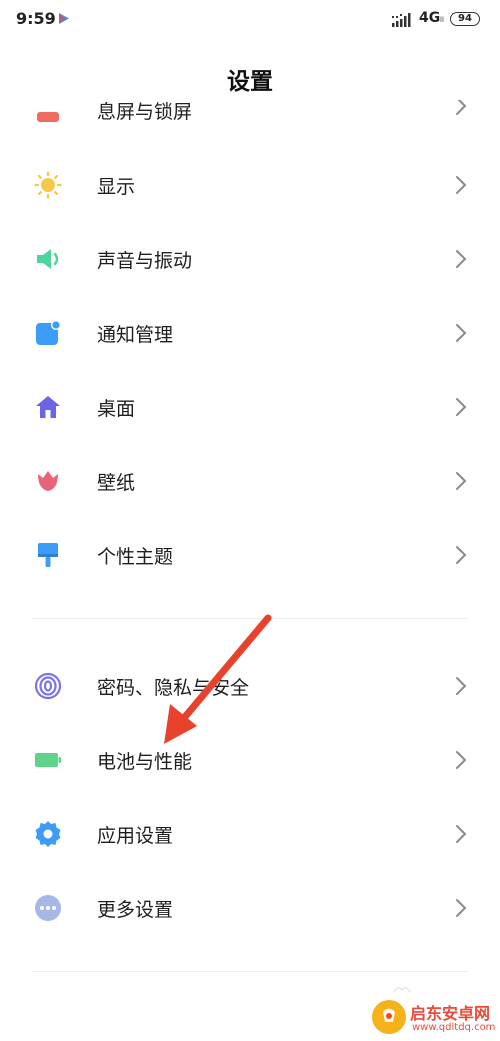 Image resolution: width=500 pixels, height=1041 pixels. What do you see at coordinates (48, 834) in the screenshot?
I see `gear-icon` at bounding box center [48, 834].